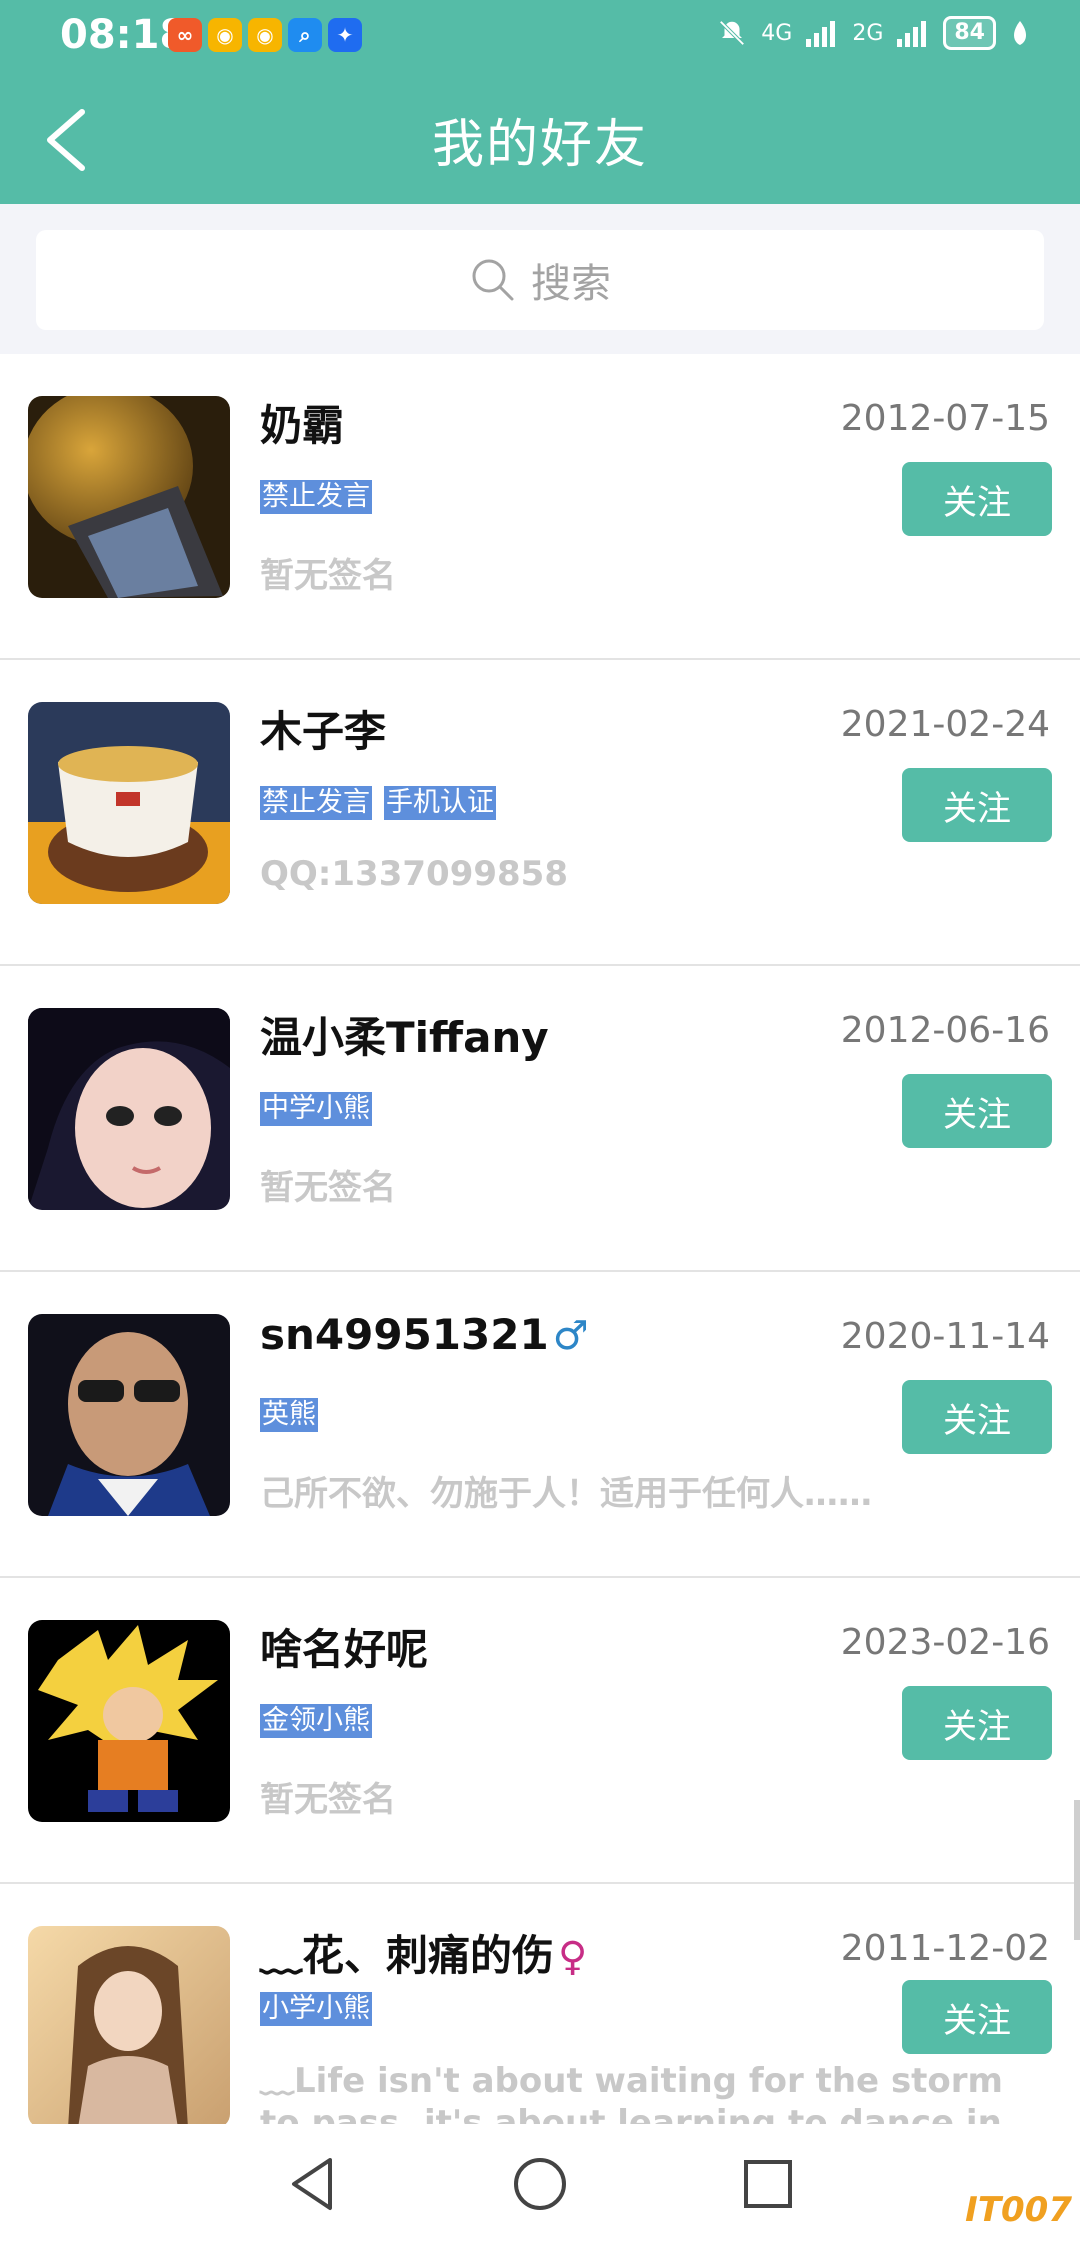  What do you see at coordinates (305, 35) in the screenshot?
I see `search-app-icon: ⌕` at bounding box center [305, 35].